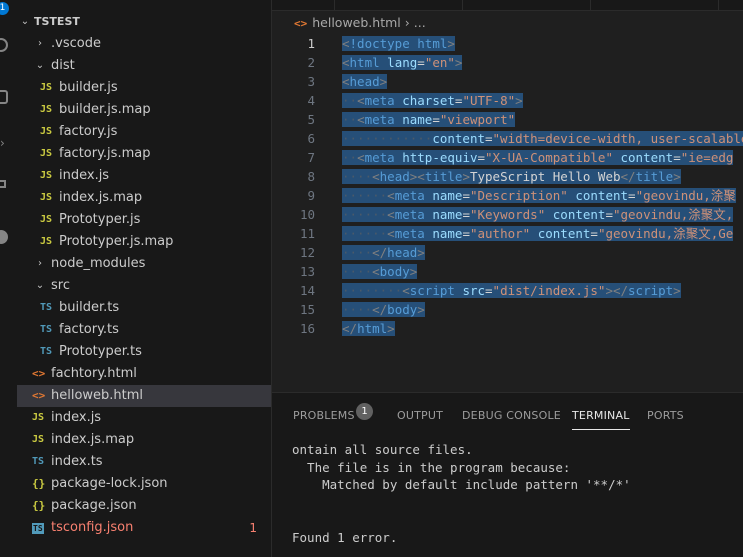 Image resolution: width=743 pixels, height=557 pixels. Describe the element at coordinates (97, 395) in the screenshot. I see `file-label: helloweb.html` at that location.